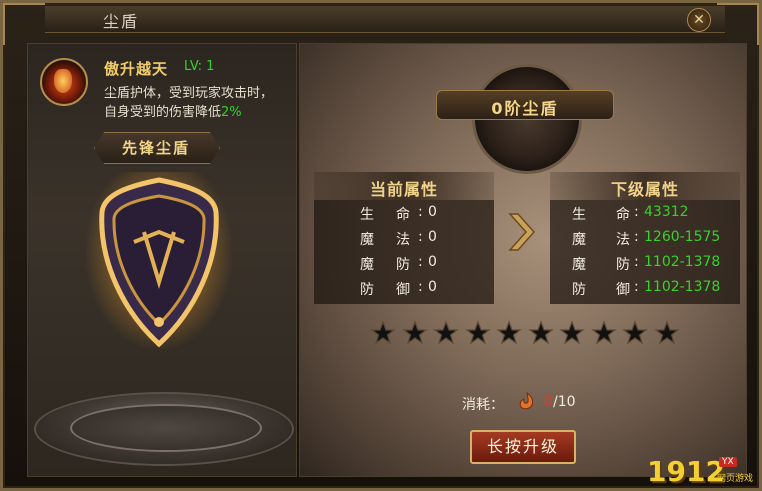  Describe the element at coordinates (564, 402) in the screenshot. I see `cost-max: /10` at that location.